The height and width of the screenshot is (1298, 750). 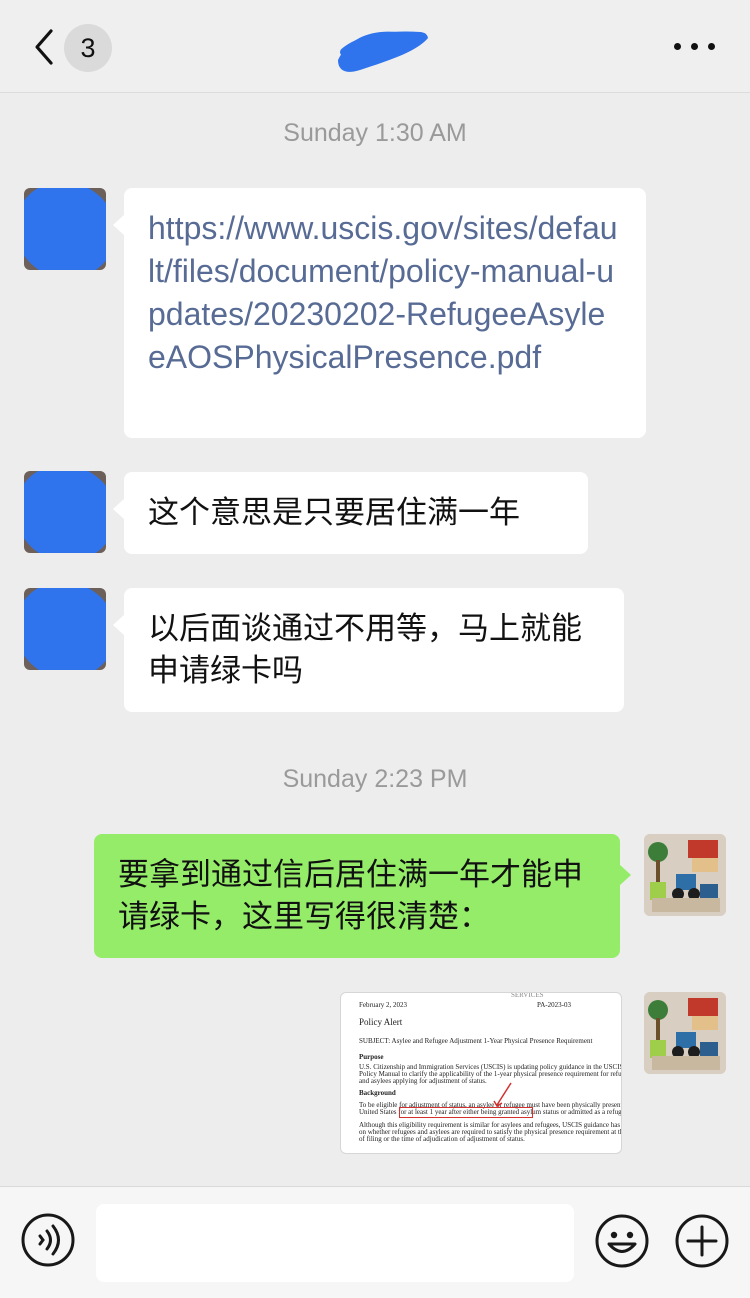 I want to click on unread-count-badge: 3, so click(x=88, y=48).